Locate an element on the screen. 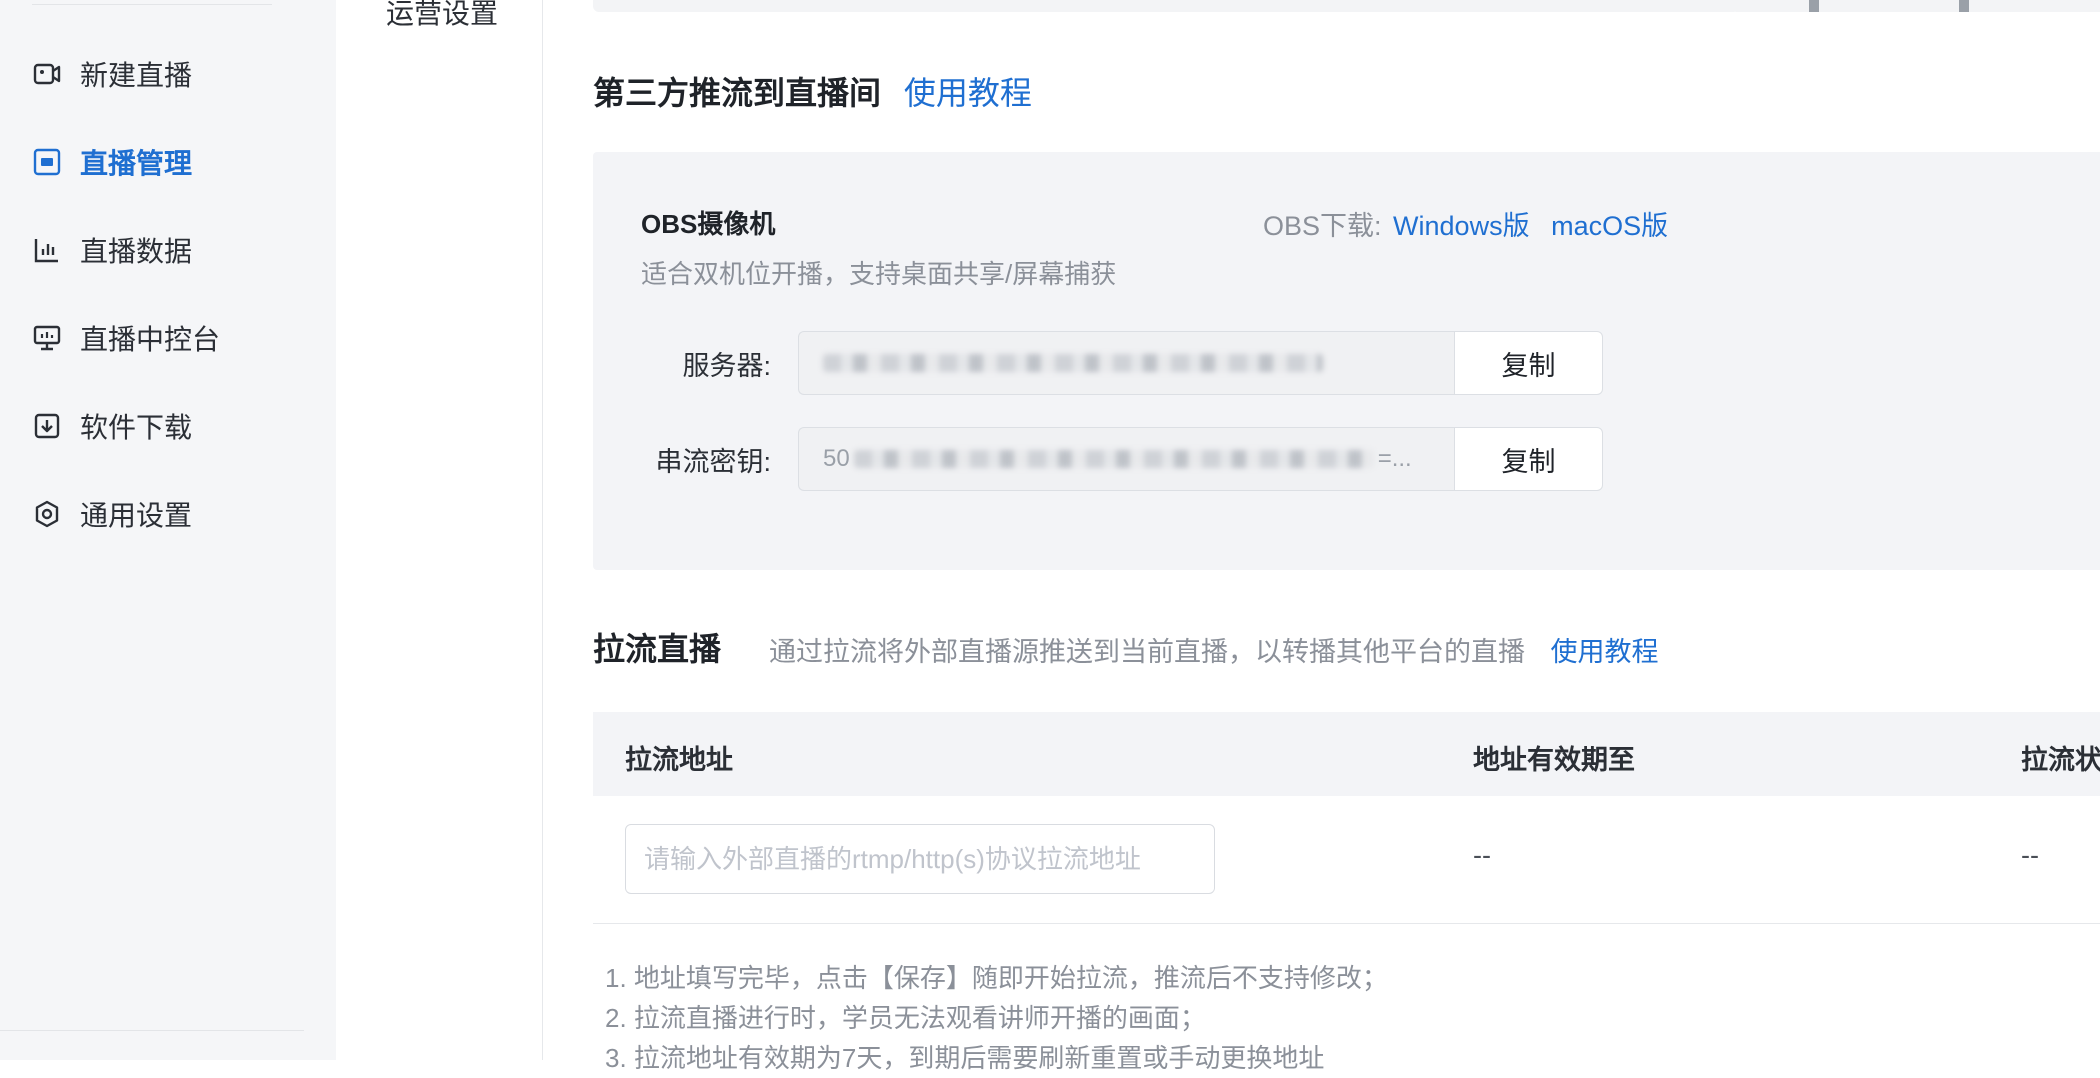 The height and width of the screenshot is (1078, 2100). third-party-section-title: 第三方推流到直播间 使用教程 is located at coordinates (812, 91).